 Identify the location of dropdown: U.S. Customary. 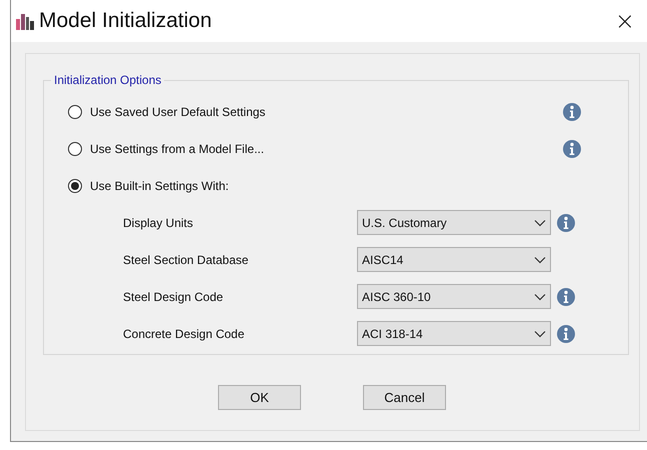
(454, 222).